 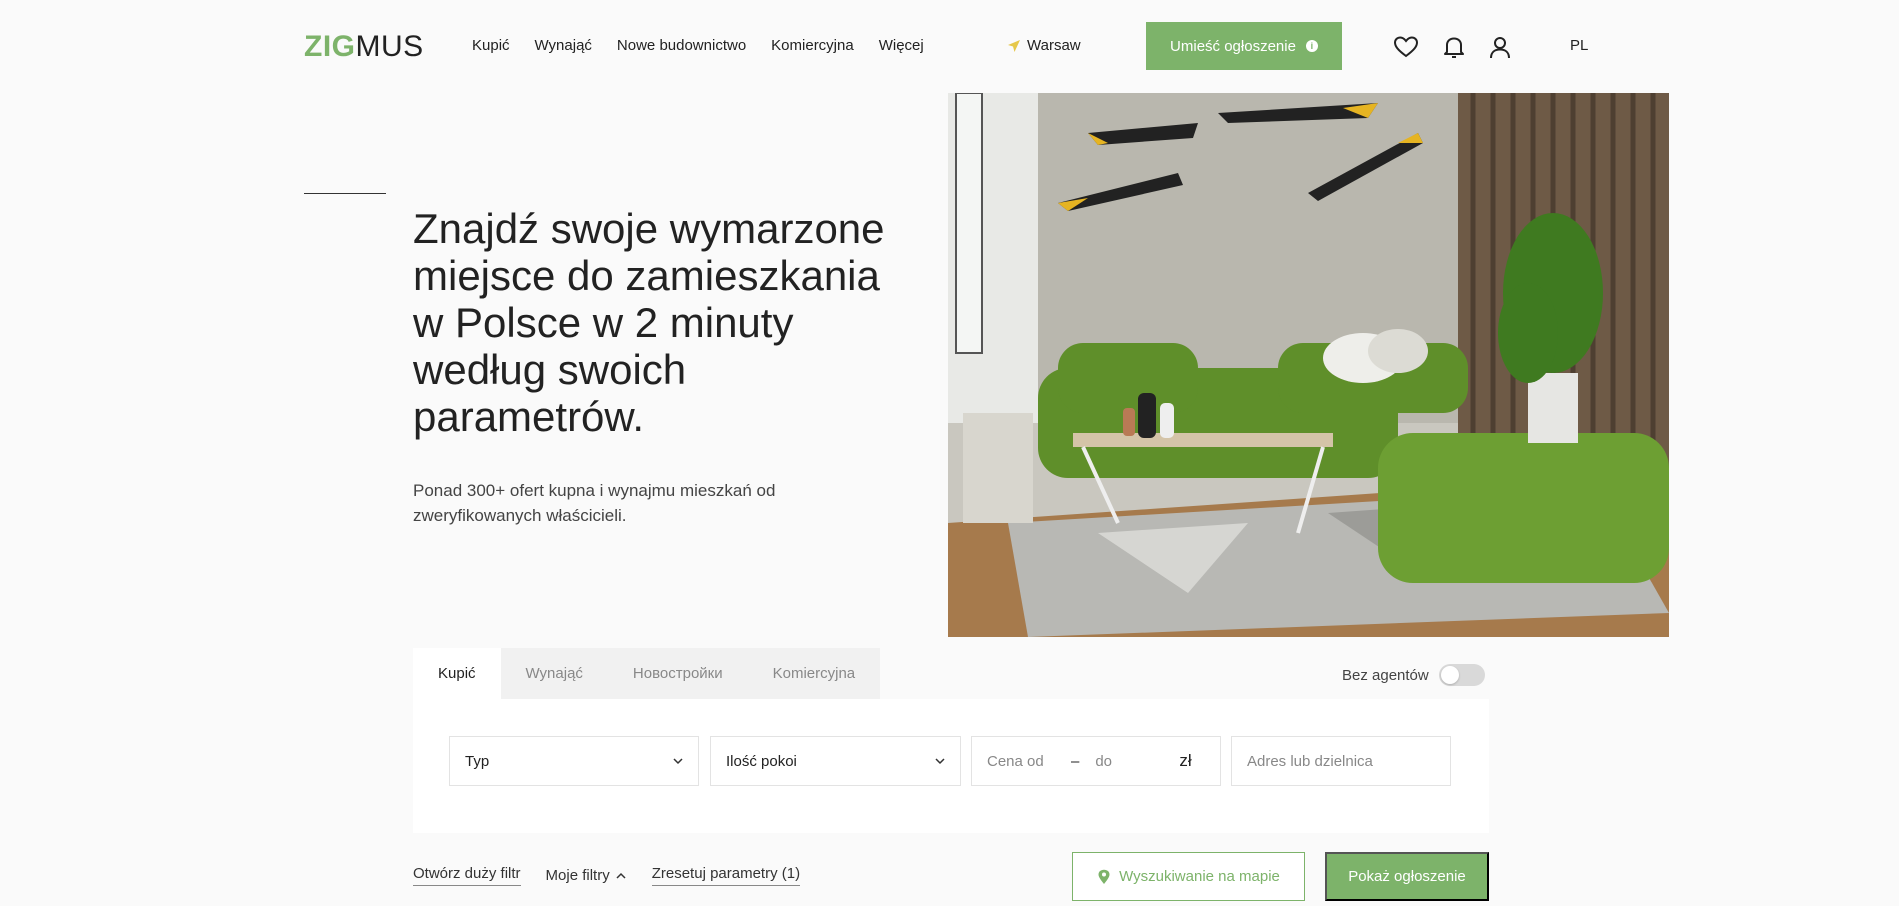 I want to click on location-arrow-icon, so click(x=1014, y=46).